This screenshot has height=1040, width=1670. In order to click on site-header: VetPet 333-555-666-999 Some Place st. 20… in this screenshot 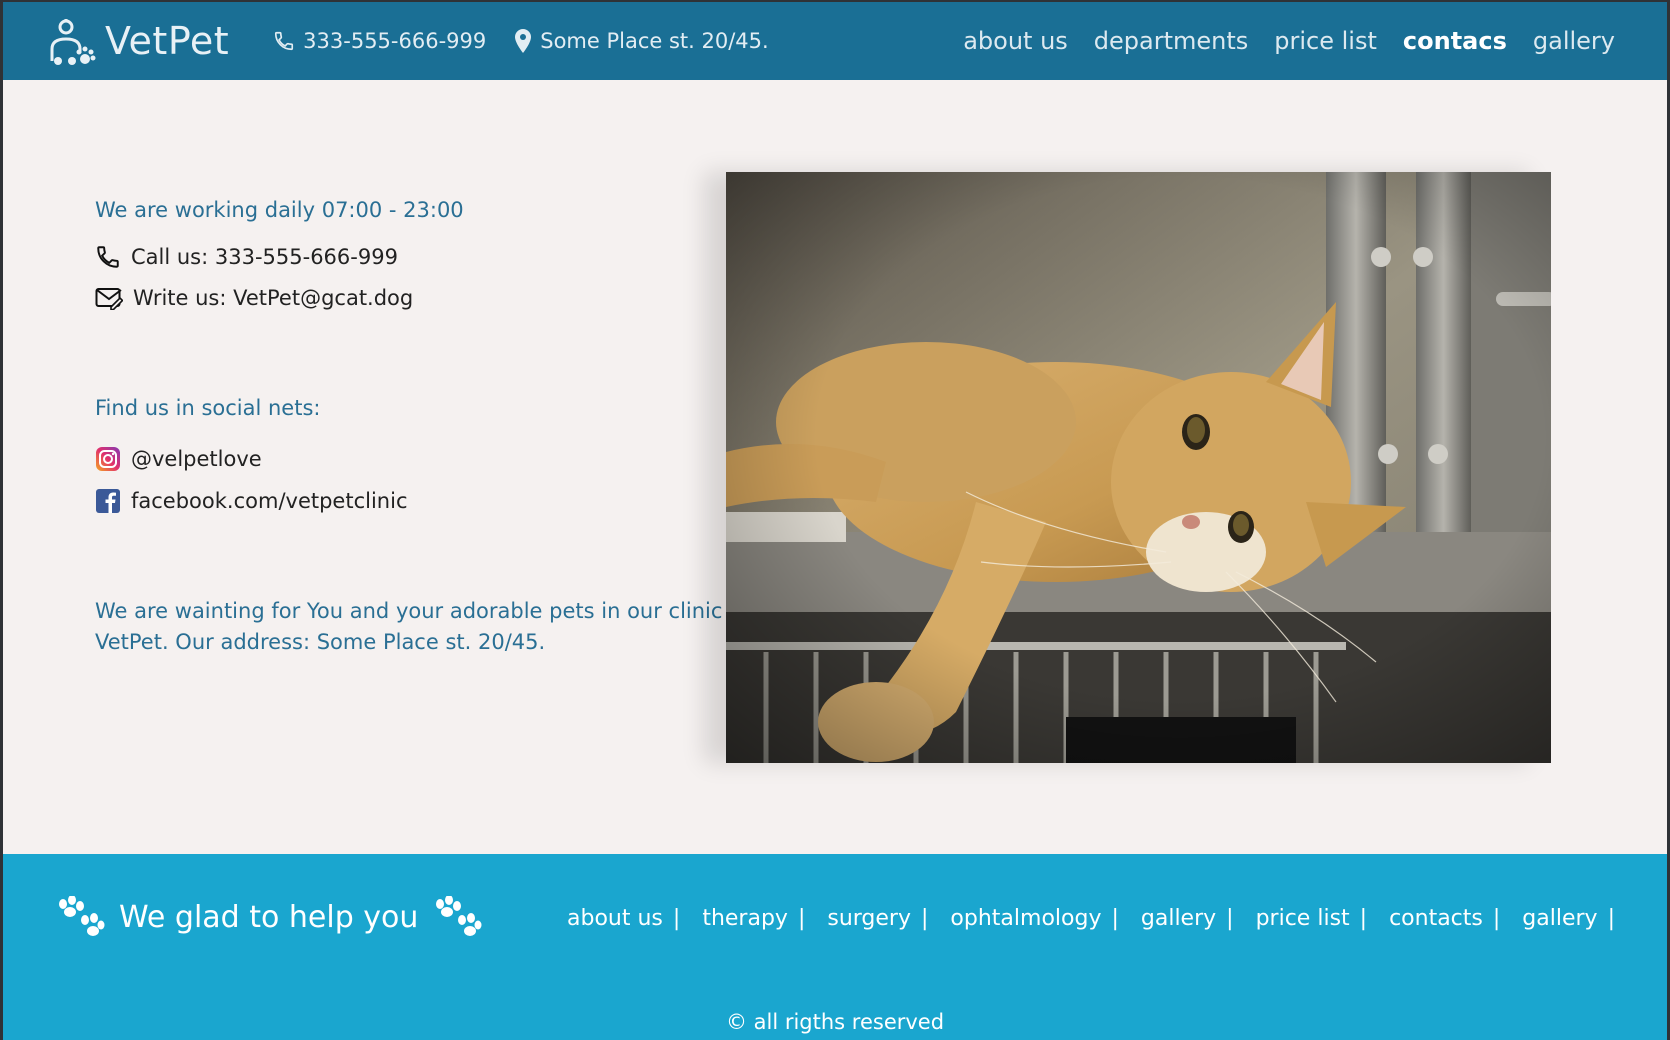, I will do `click(835, 41)`.